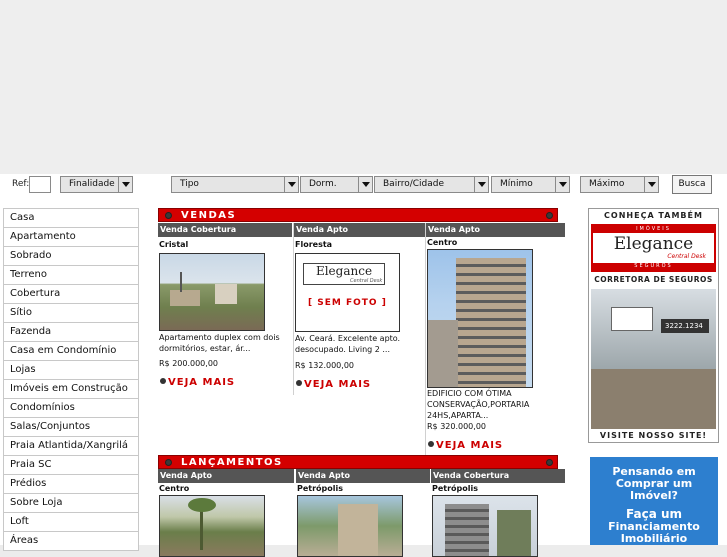 This screenshot has width=727, height=557. I want to click on menu-item-loft: Loft, so click(71, 522).